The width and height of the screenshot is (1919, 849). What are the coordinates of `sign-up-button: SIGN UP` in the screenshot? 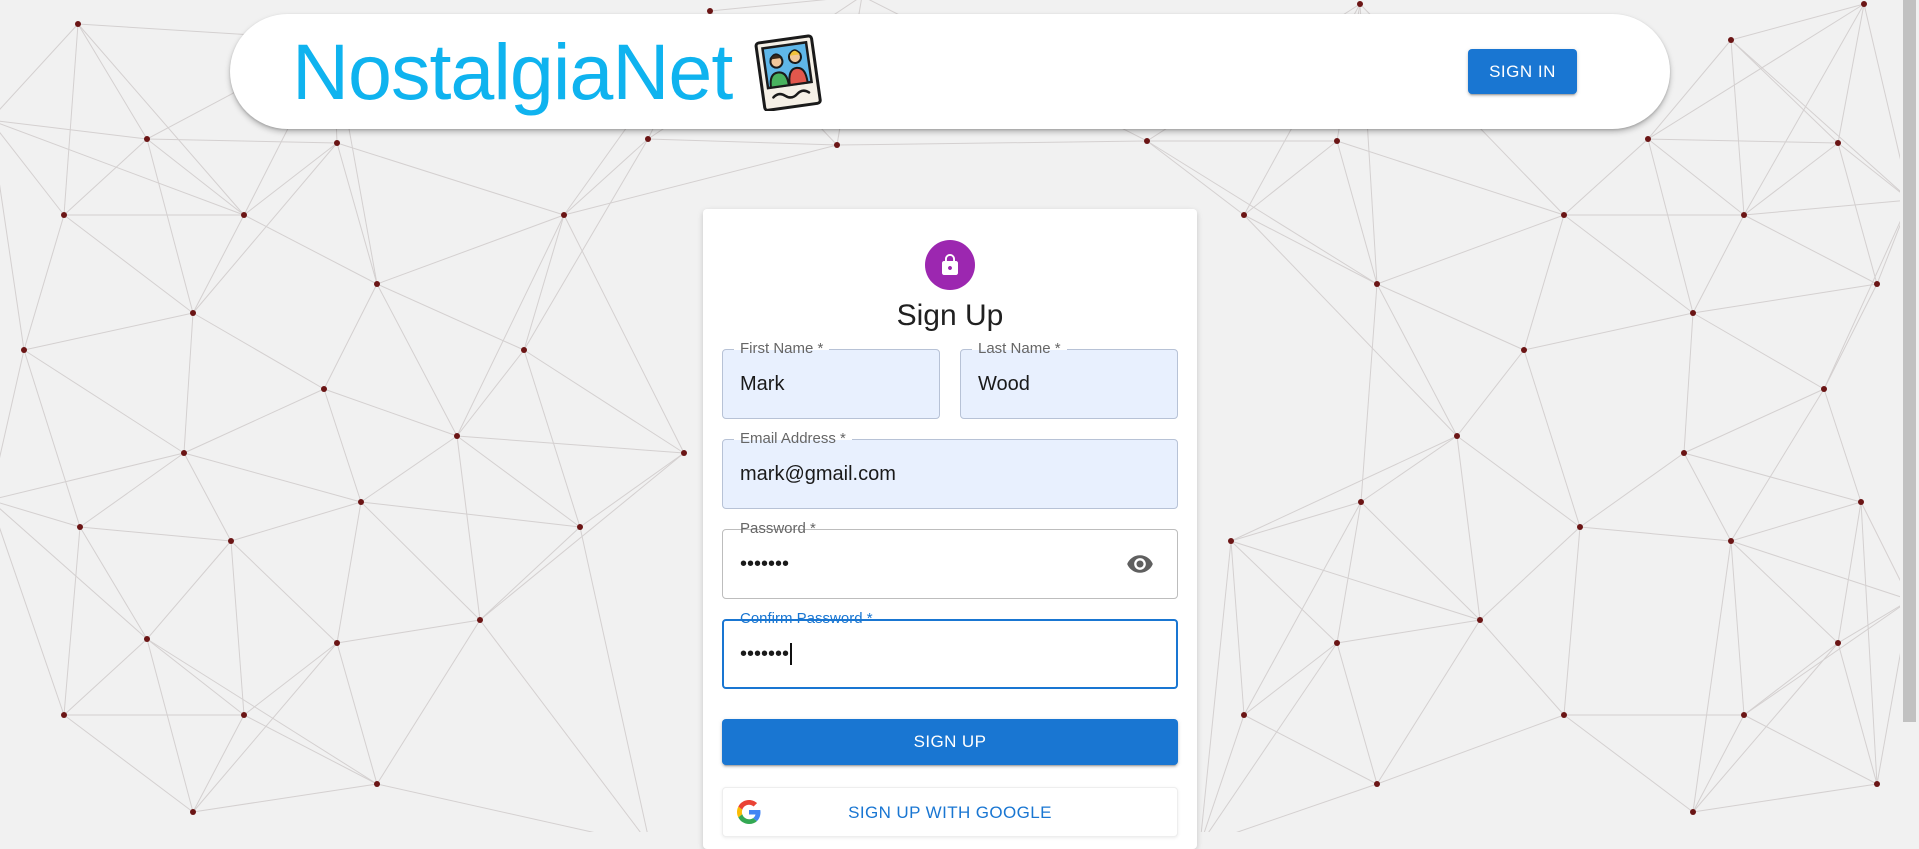 It's located at (950, 742).